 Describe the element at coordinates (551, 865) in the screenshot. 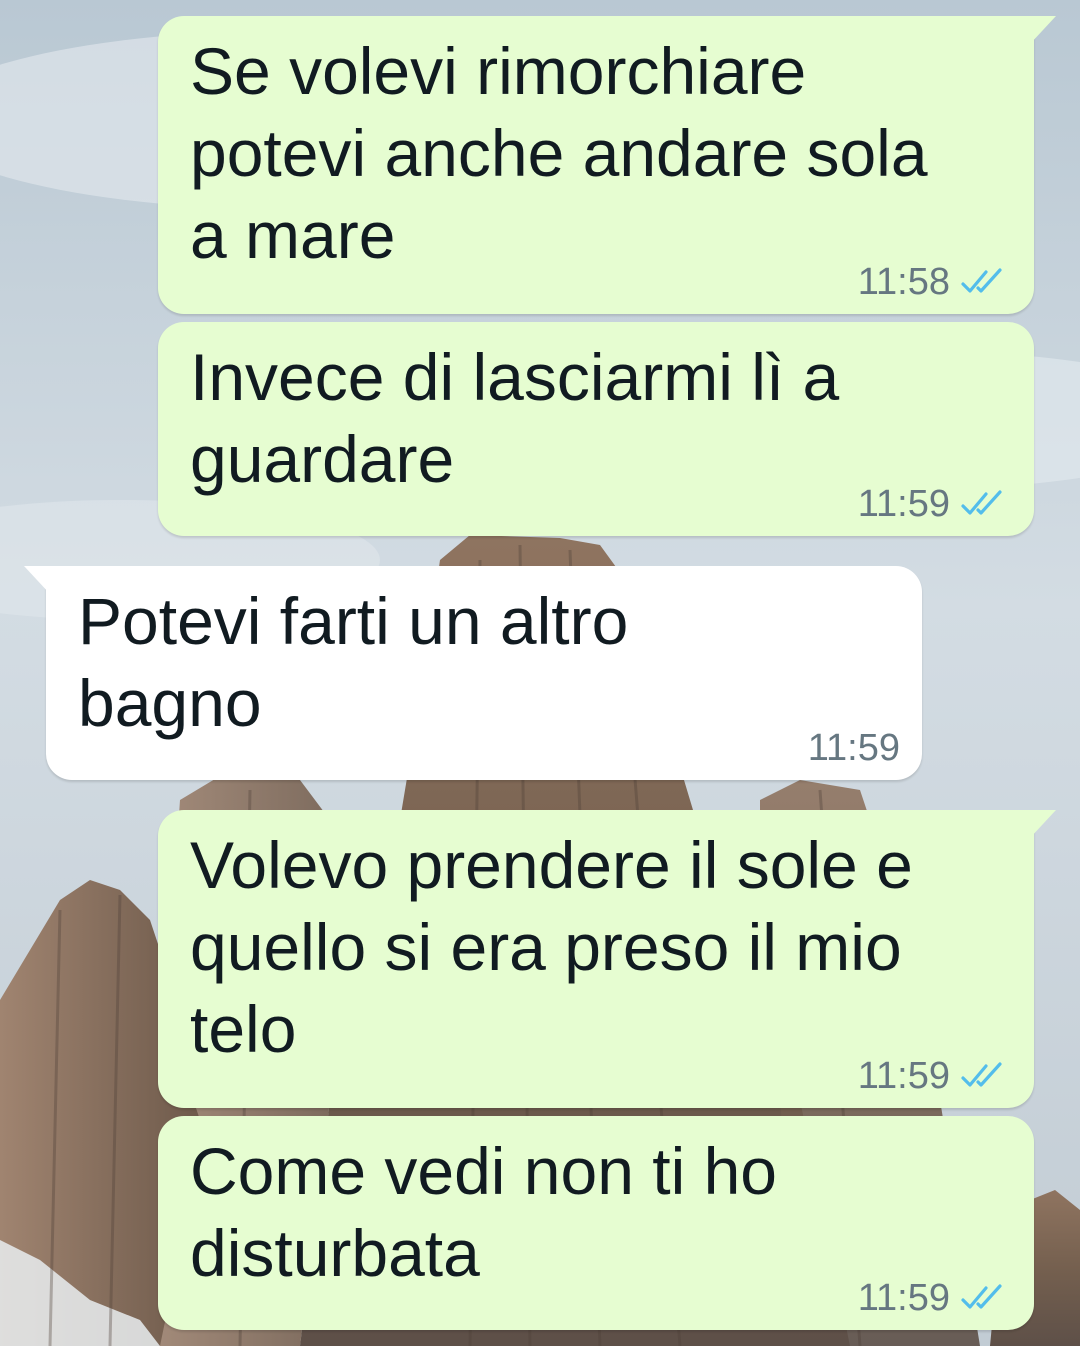

I see `message-text-line: Volevo prendere il sole e` at that location.